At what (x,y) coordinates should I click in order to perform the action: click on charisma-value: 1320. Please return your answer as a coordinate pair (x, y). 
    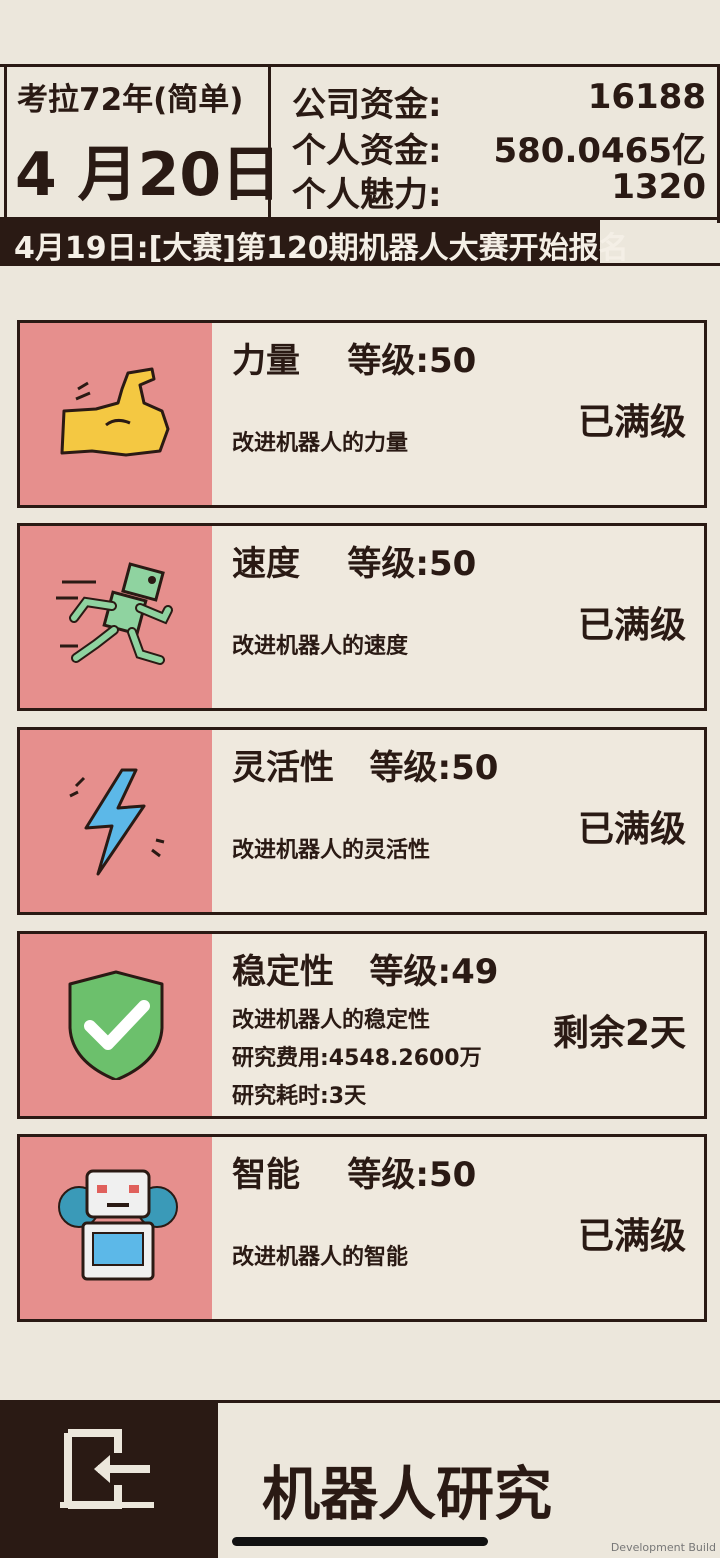
    Looking at the image, I should click on (658, 187).